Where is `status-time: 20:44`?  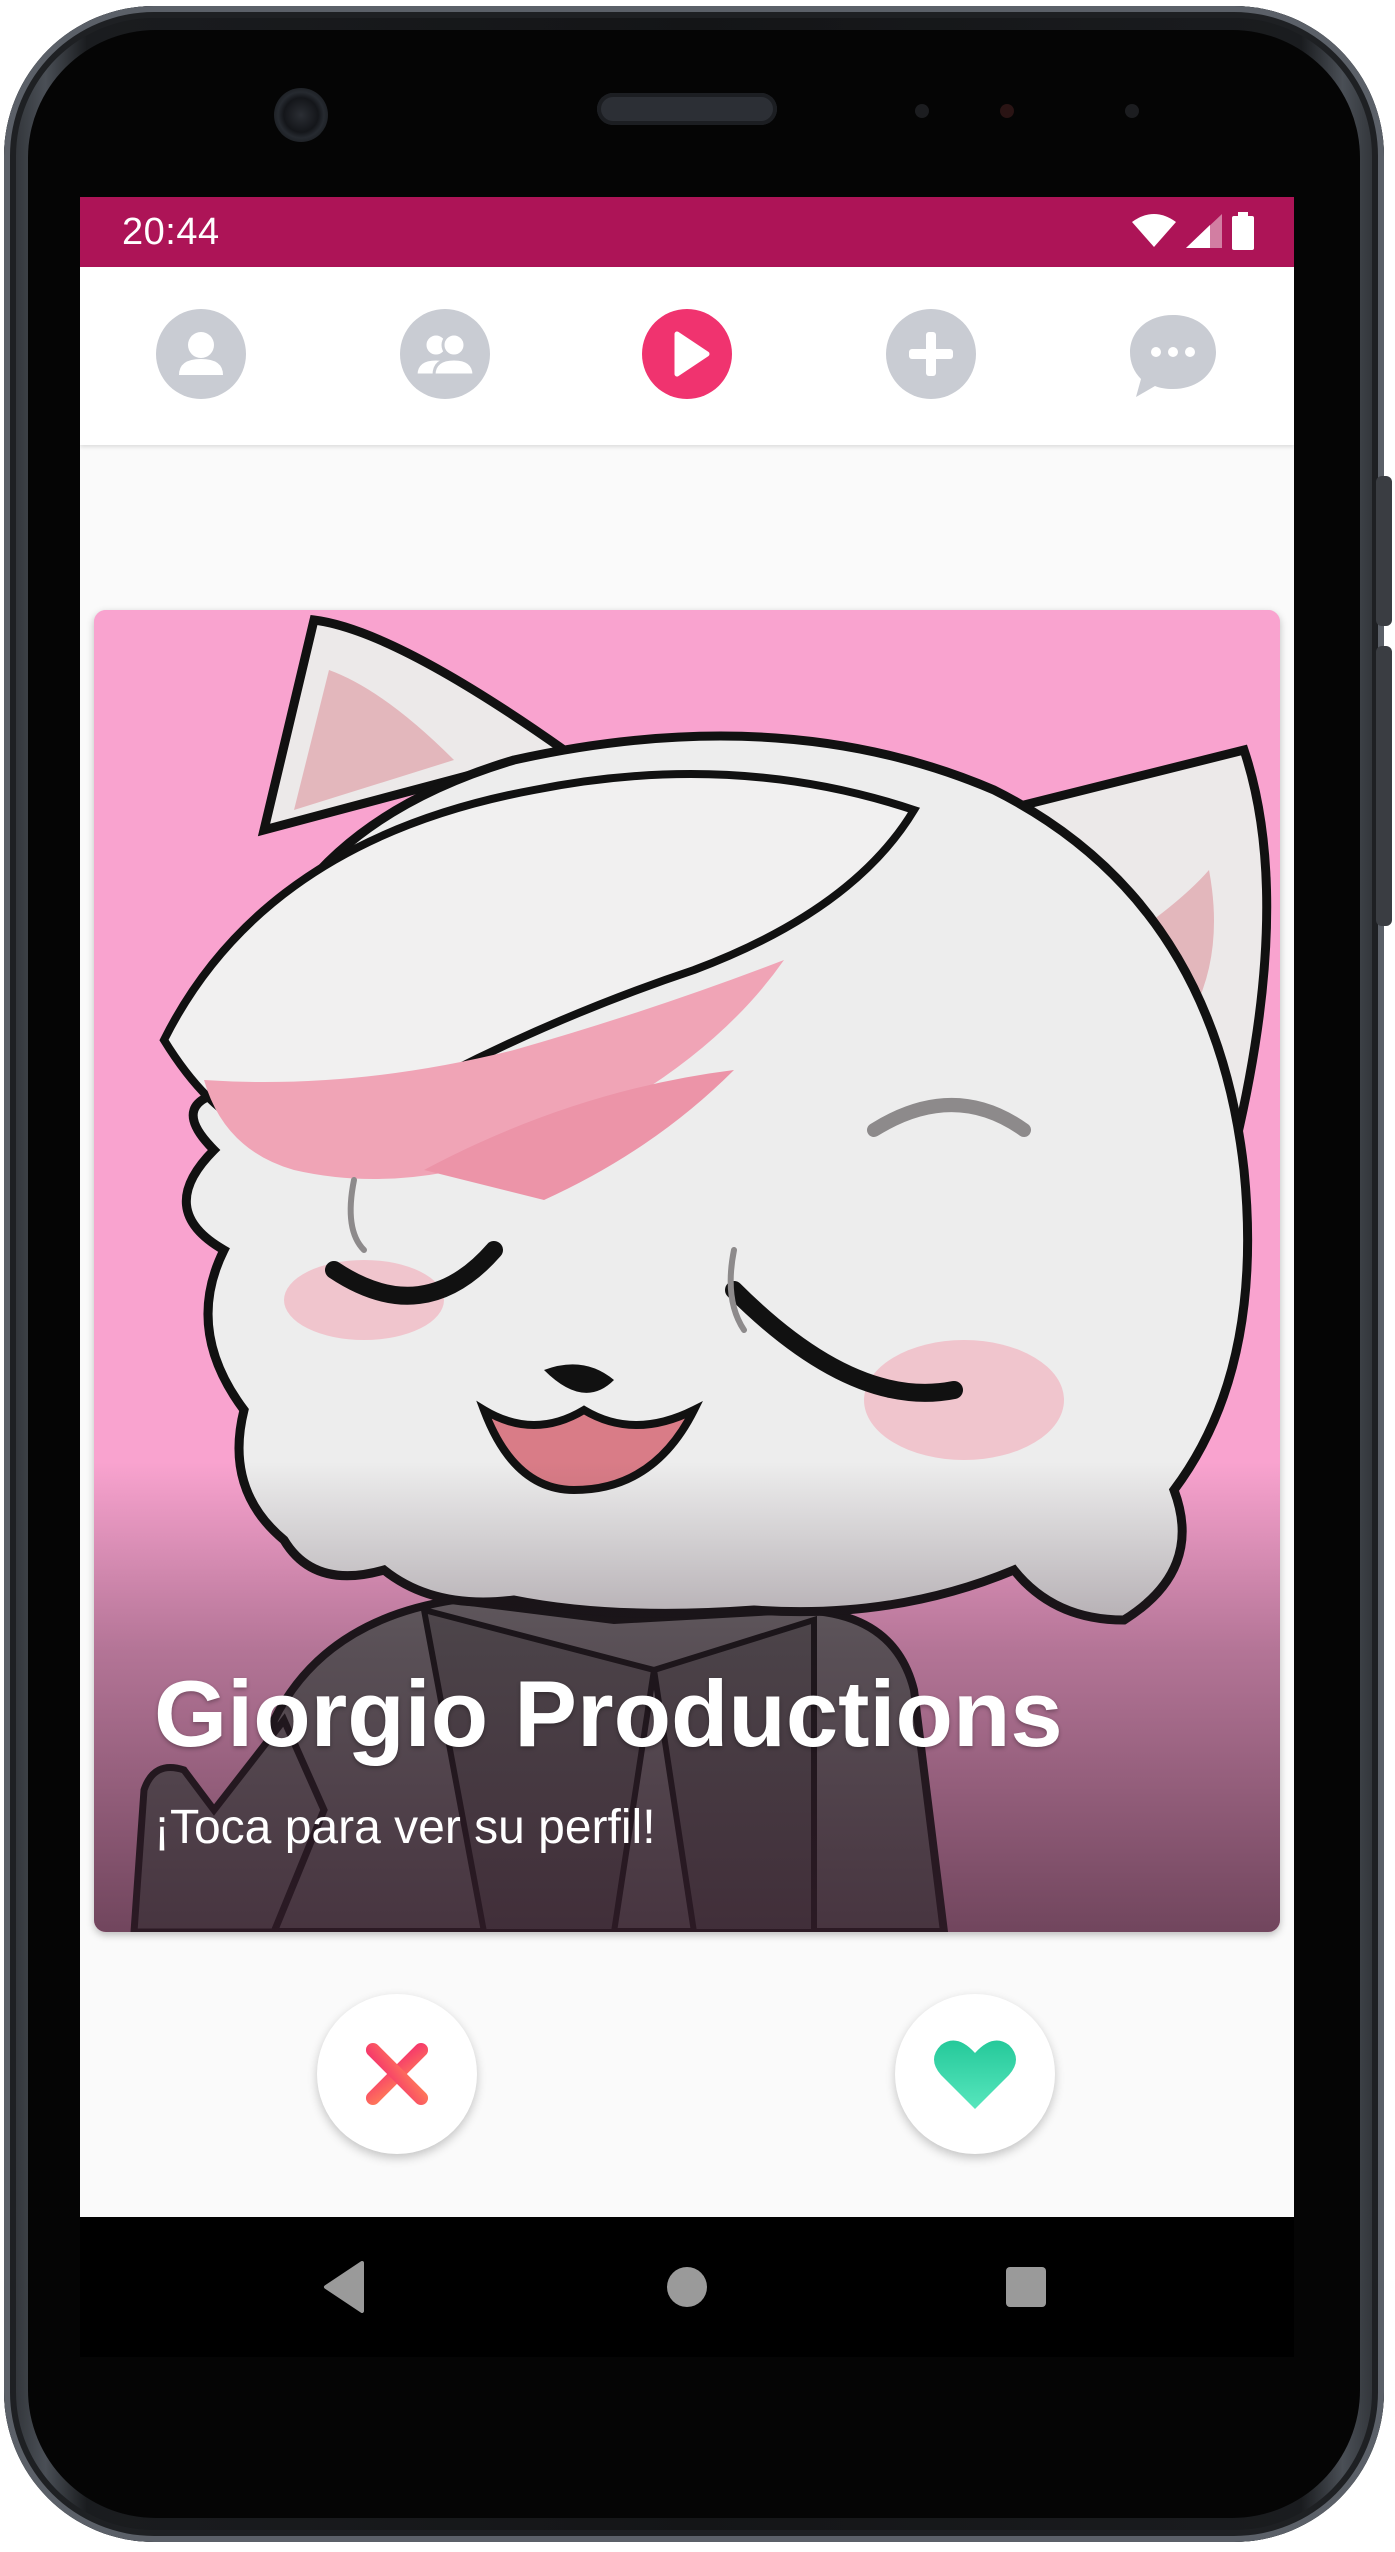
status-time: 20:44 is located at coordinates (171, 232).